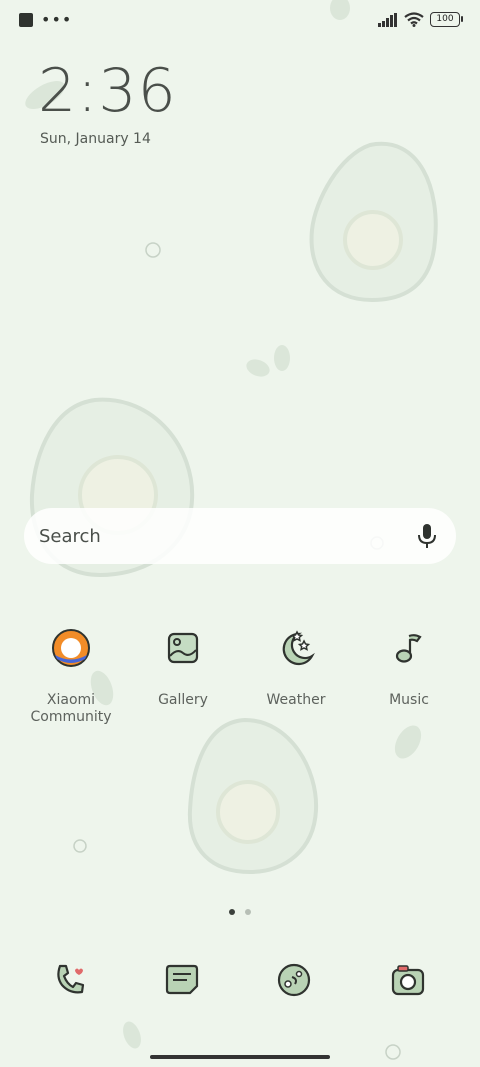  I want to click on phone-icon, so click(68, 980).